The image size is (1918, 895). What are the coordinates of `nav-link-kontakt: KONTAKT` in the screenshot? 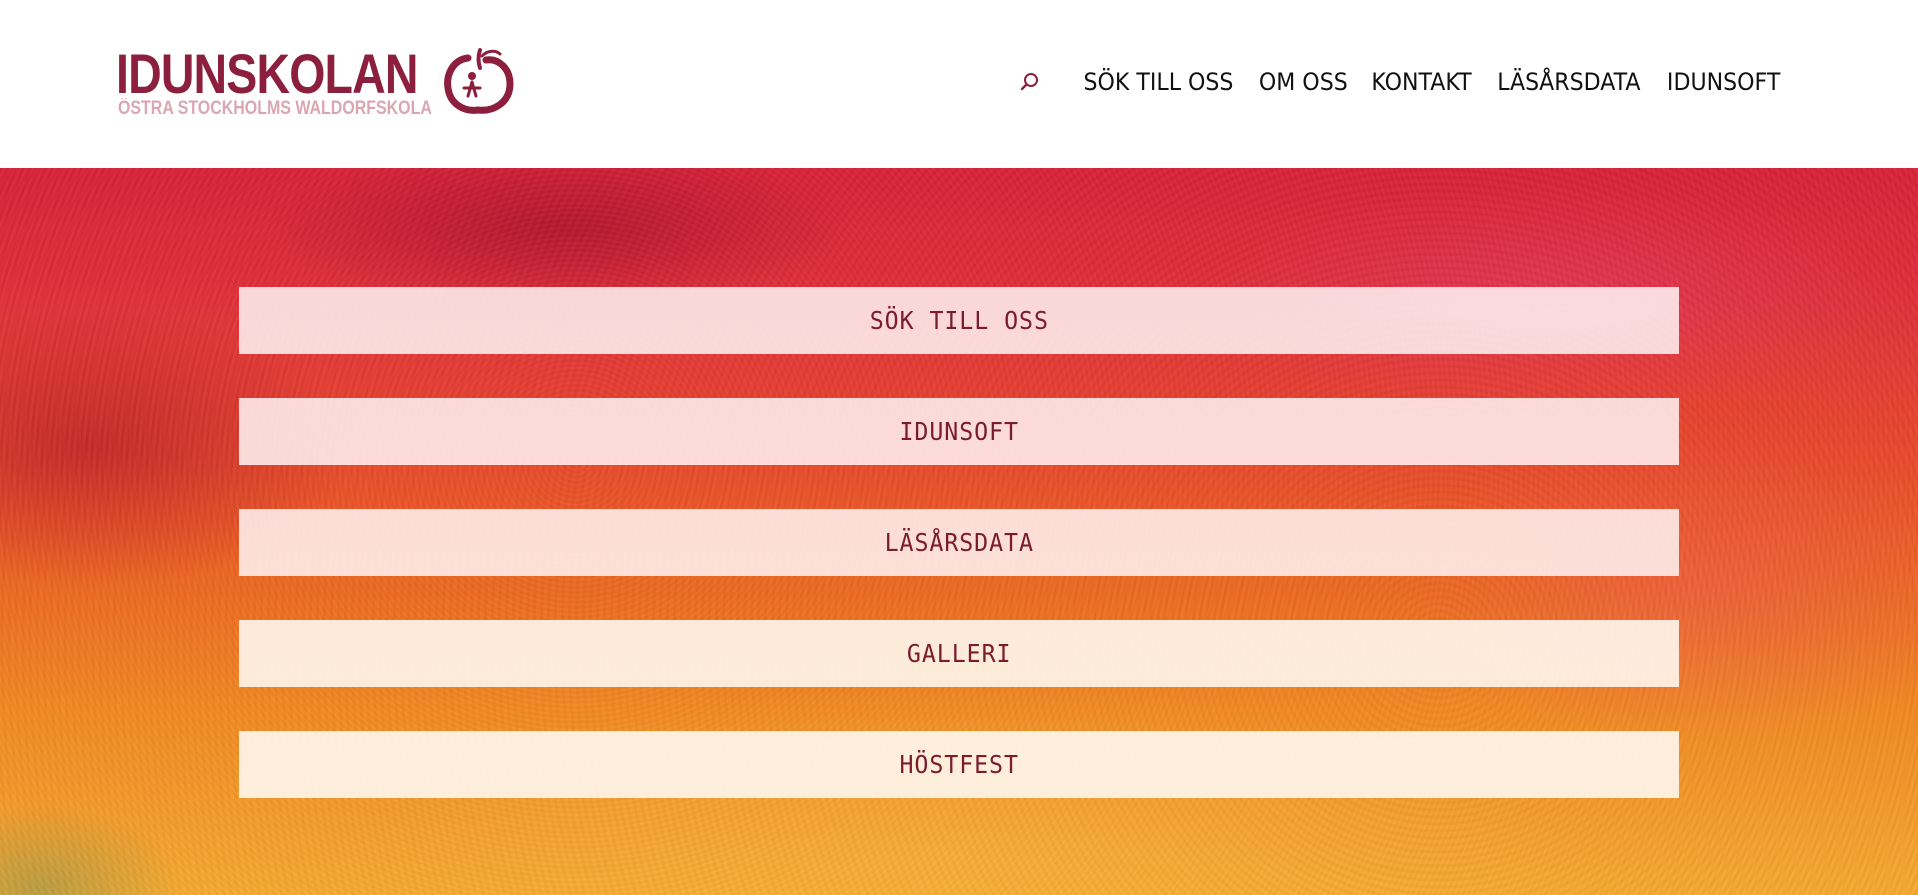 It's located at (1421, 82).